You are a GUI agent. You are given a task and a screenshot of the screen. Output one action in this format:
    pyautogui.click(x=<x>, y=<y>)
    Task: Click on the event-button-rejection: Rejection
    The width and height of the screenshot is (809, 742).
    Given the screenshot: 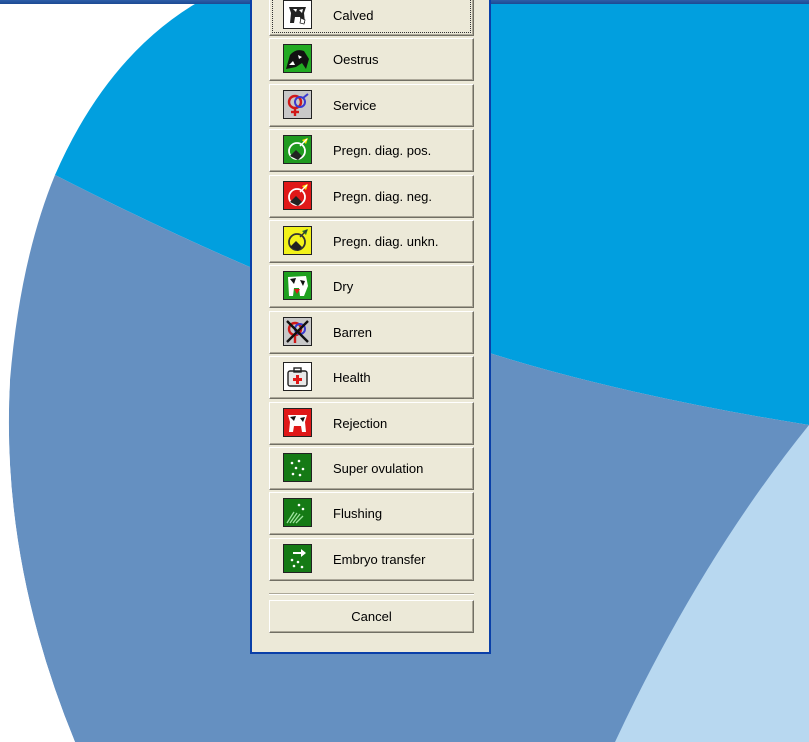 What is the action you would take?
    pyautogui.click(x=371, y=423)
    